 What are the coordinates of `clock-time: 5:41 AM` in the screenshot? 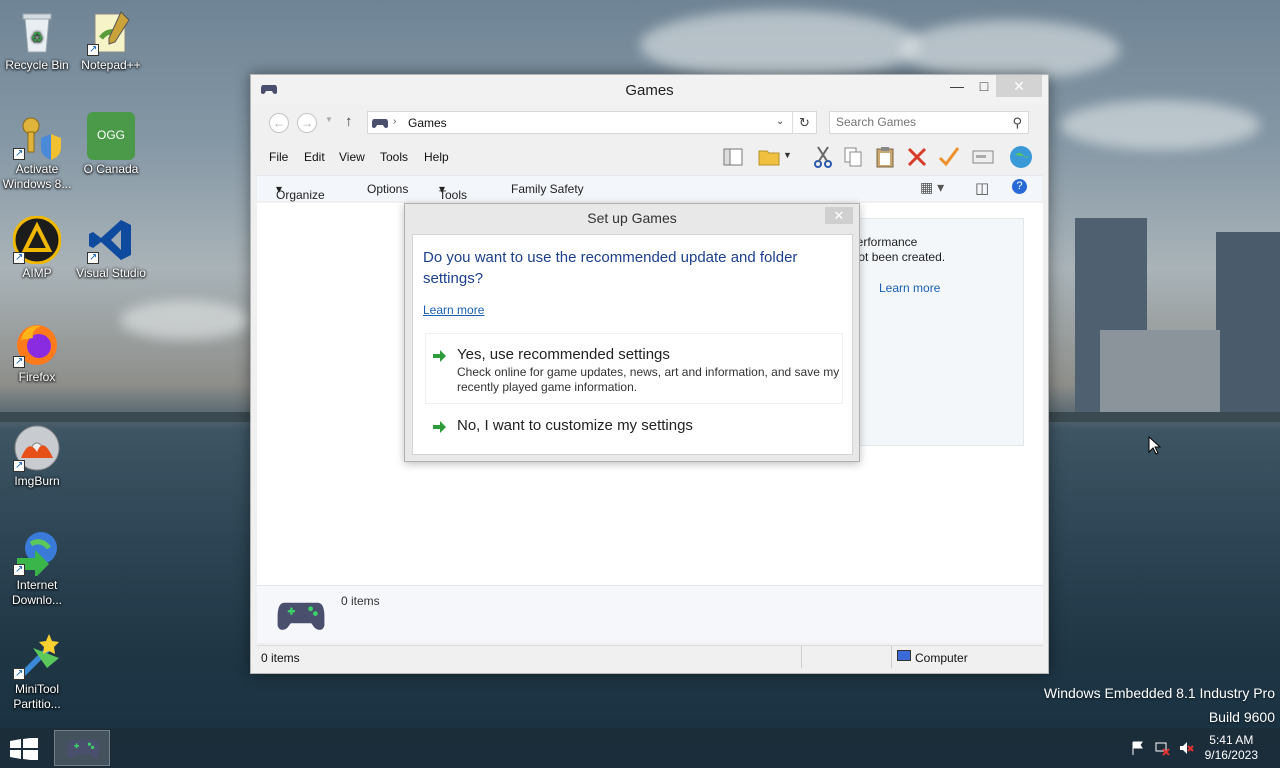 It's located at (1231, 740).